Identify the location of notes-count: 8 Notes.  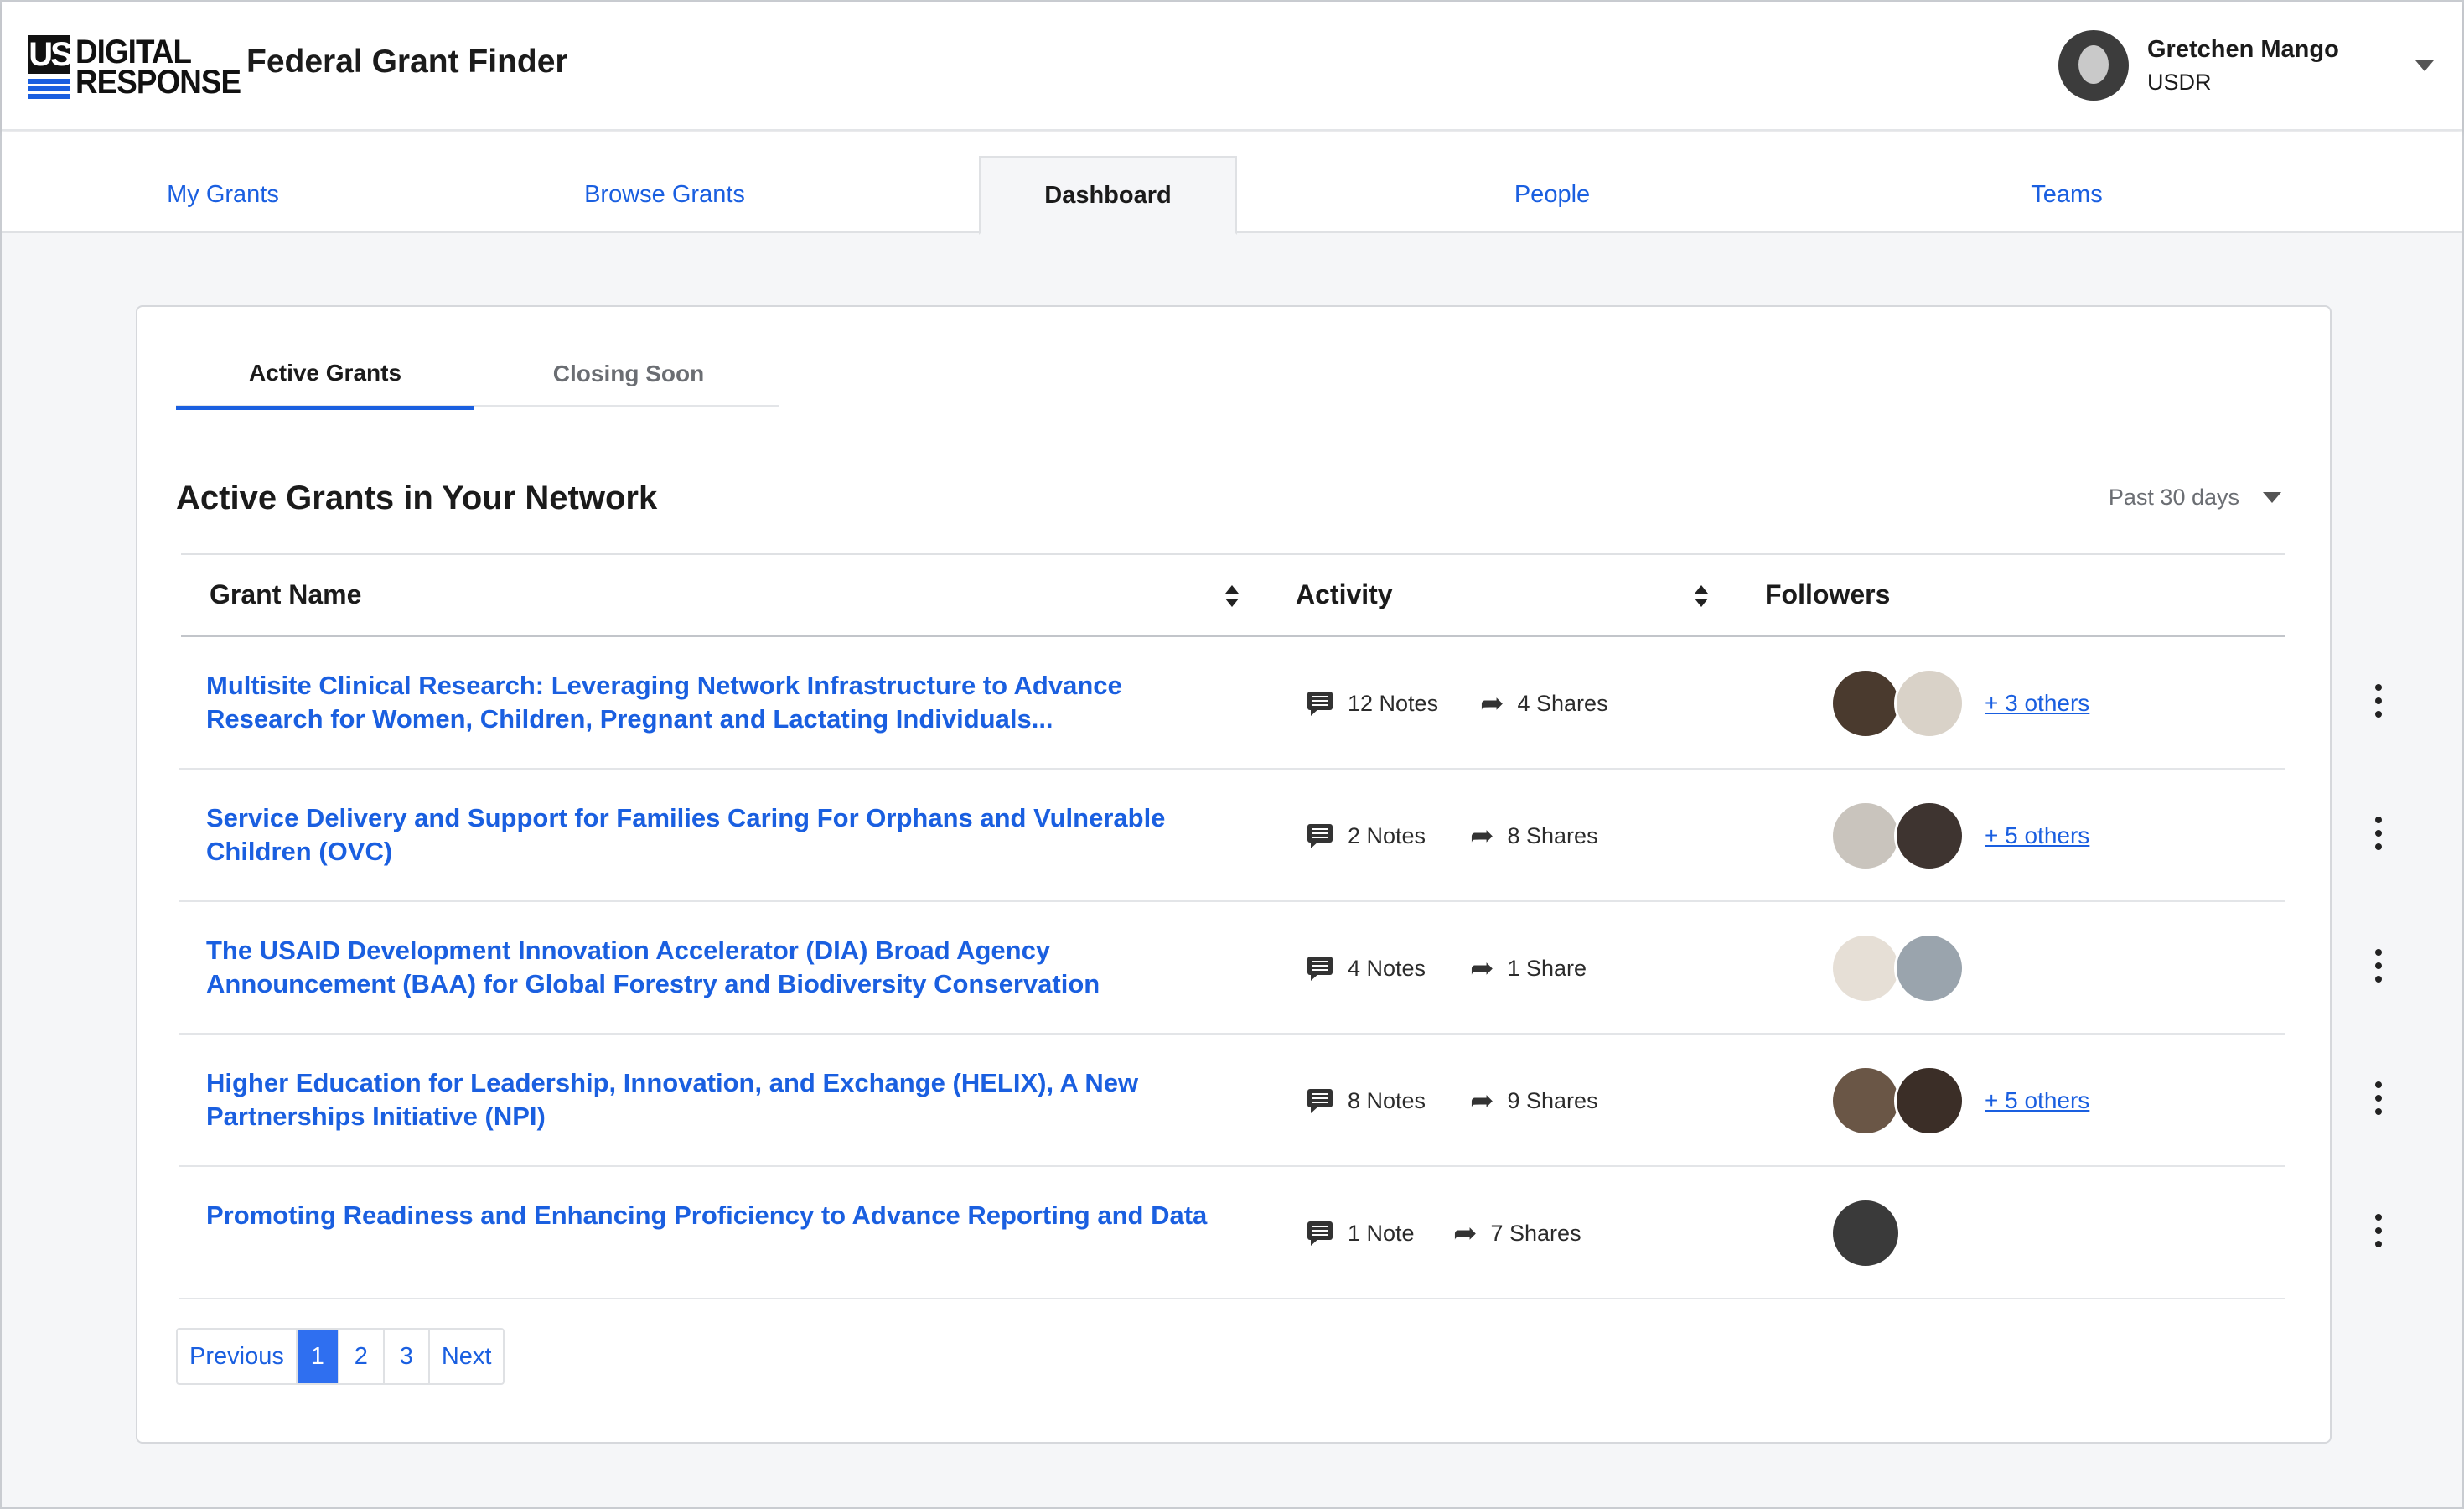
(1366, 1101).